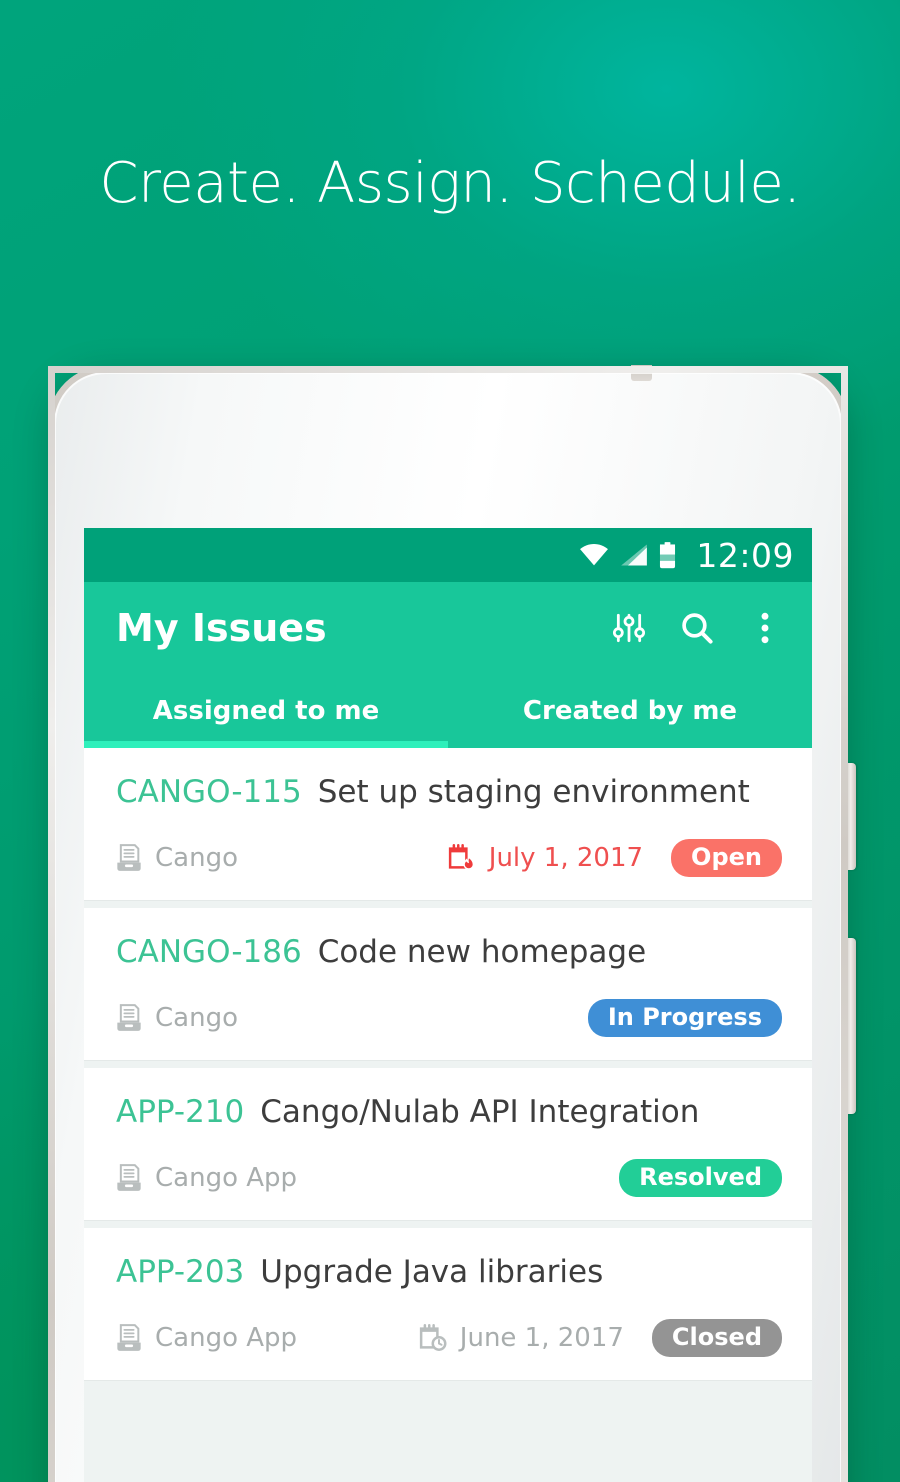 Image resolution: width=900 pixels, height=1482 pixels. I want to click on promo-headline: Create. Assign. Schedule., so click(450, 183).